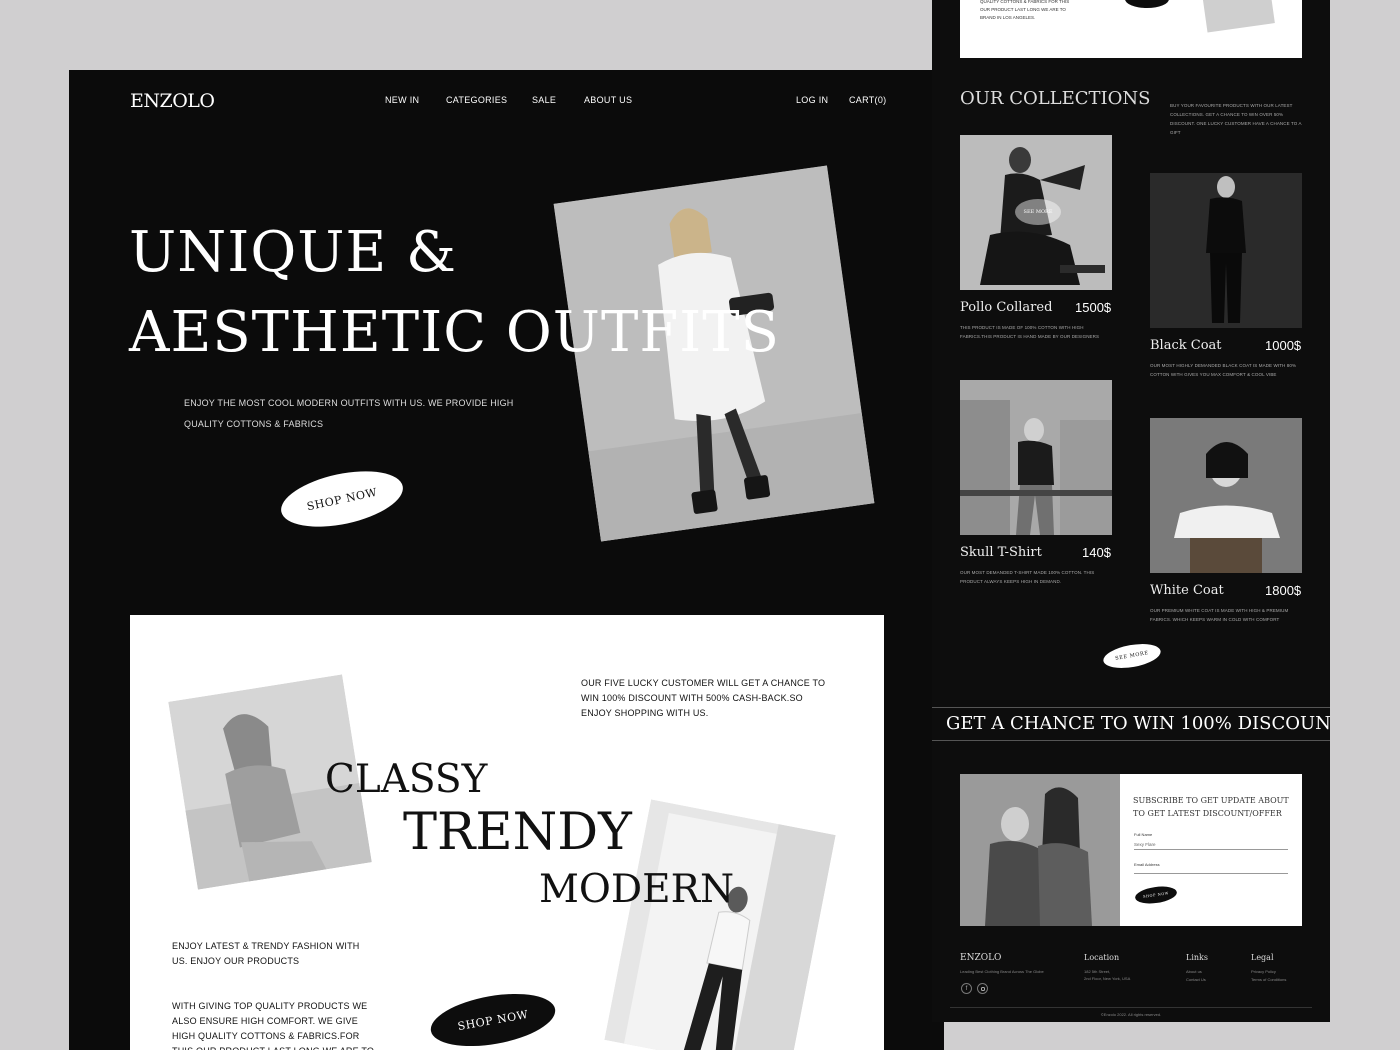 This screenshot has width=1400, height=1050. I want to click on promo-shop-now-button: SHOP NOW, so click(493, 1017).